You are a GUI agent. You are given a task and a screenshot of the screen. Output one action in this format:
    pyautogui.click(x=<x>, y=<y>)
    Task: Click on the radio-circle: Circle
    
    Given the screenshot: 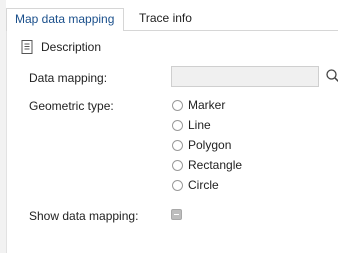 What is the action you would take?
    pyautogui.click(x=195, y=185)
    